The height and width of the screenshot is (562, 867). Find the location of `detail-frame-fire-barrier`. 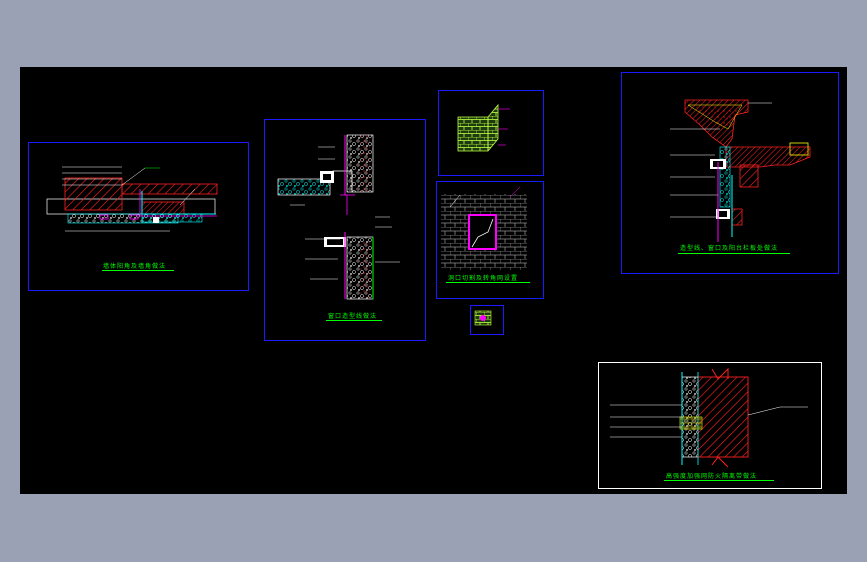

detail-frame-fire-barrier is located at coordinates (710, 425).